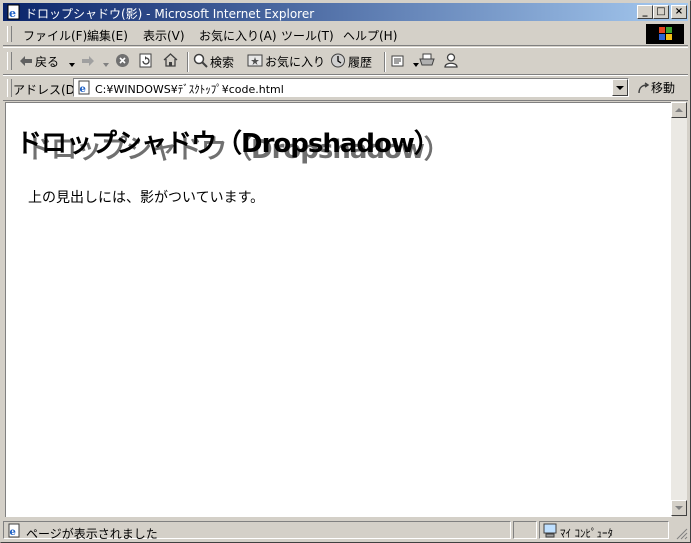 Image resolution: width=691 pixels, height=543 pixels. What do you see at coordinates (255, 62) in the screenshot?
I see `favorites-icon` at bounding box center [255, 62].